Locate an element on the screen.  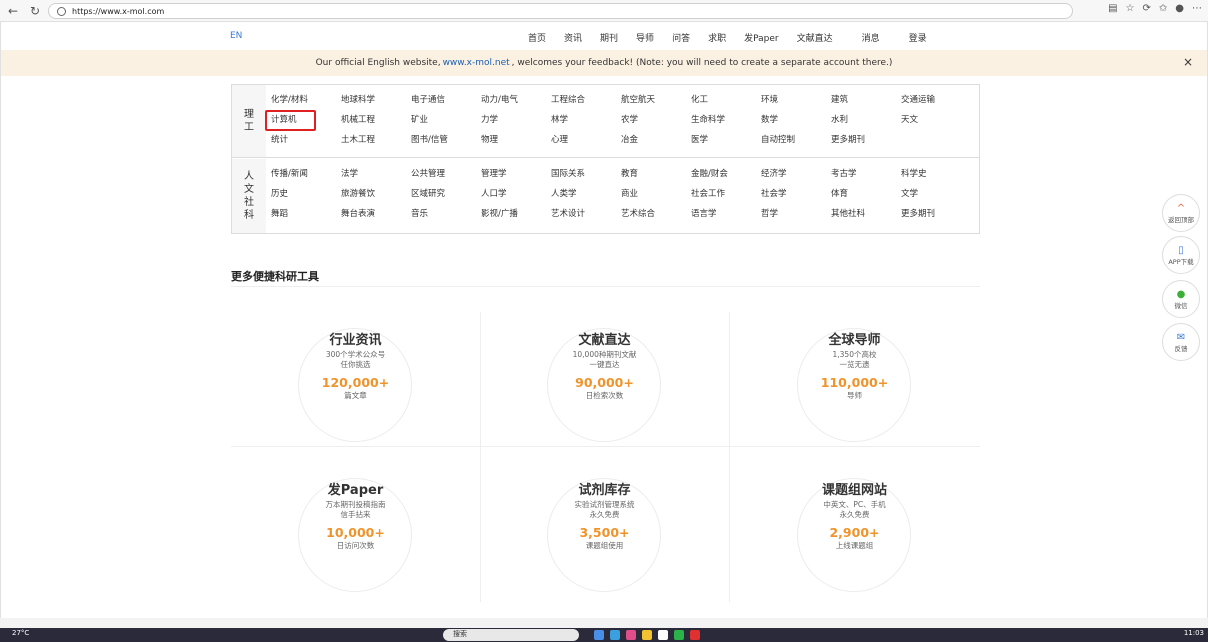
nav-journals: 期刊 is located at coordinates (609, 37).